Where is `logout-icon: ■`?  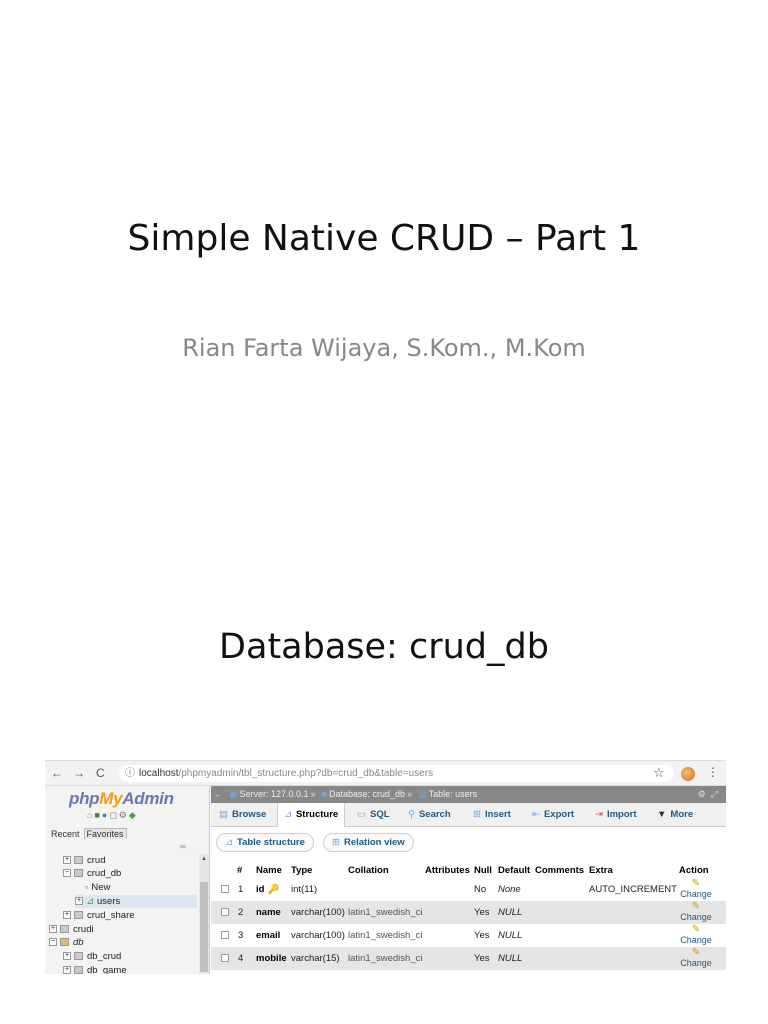
logout-icon: ■ is located at coordinates (97, 815).